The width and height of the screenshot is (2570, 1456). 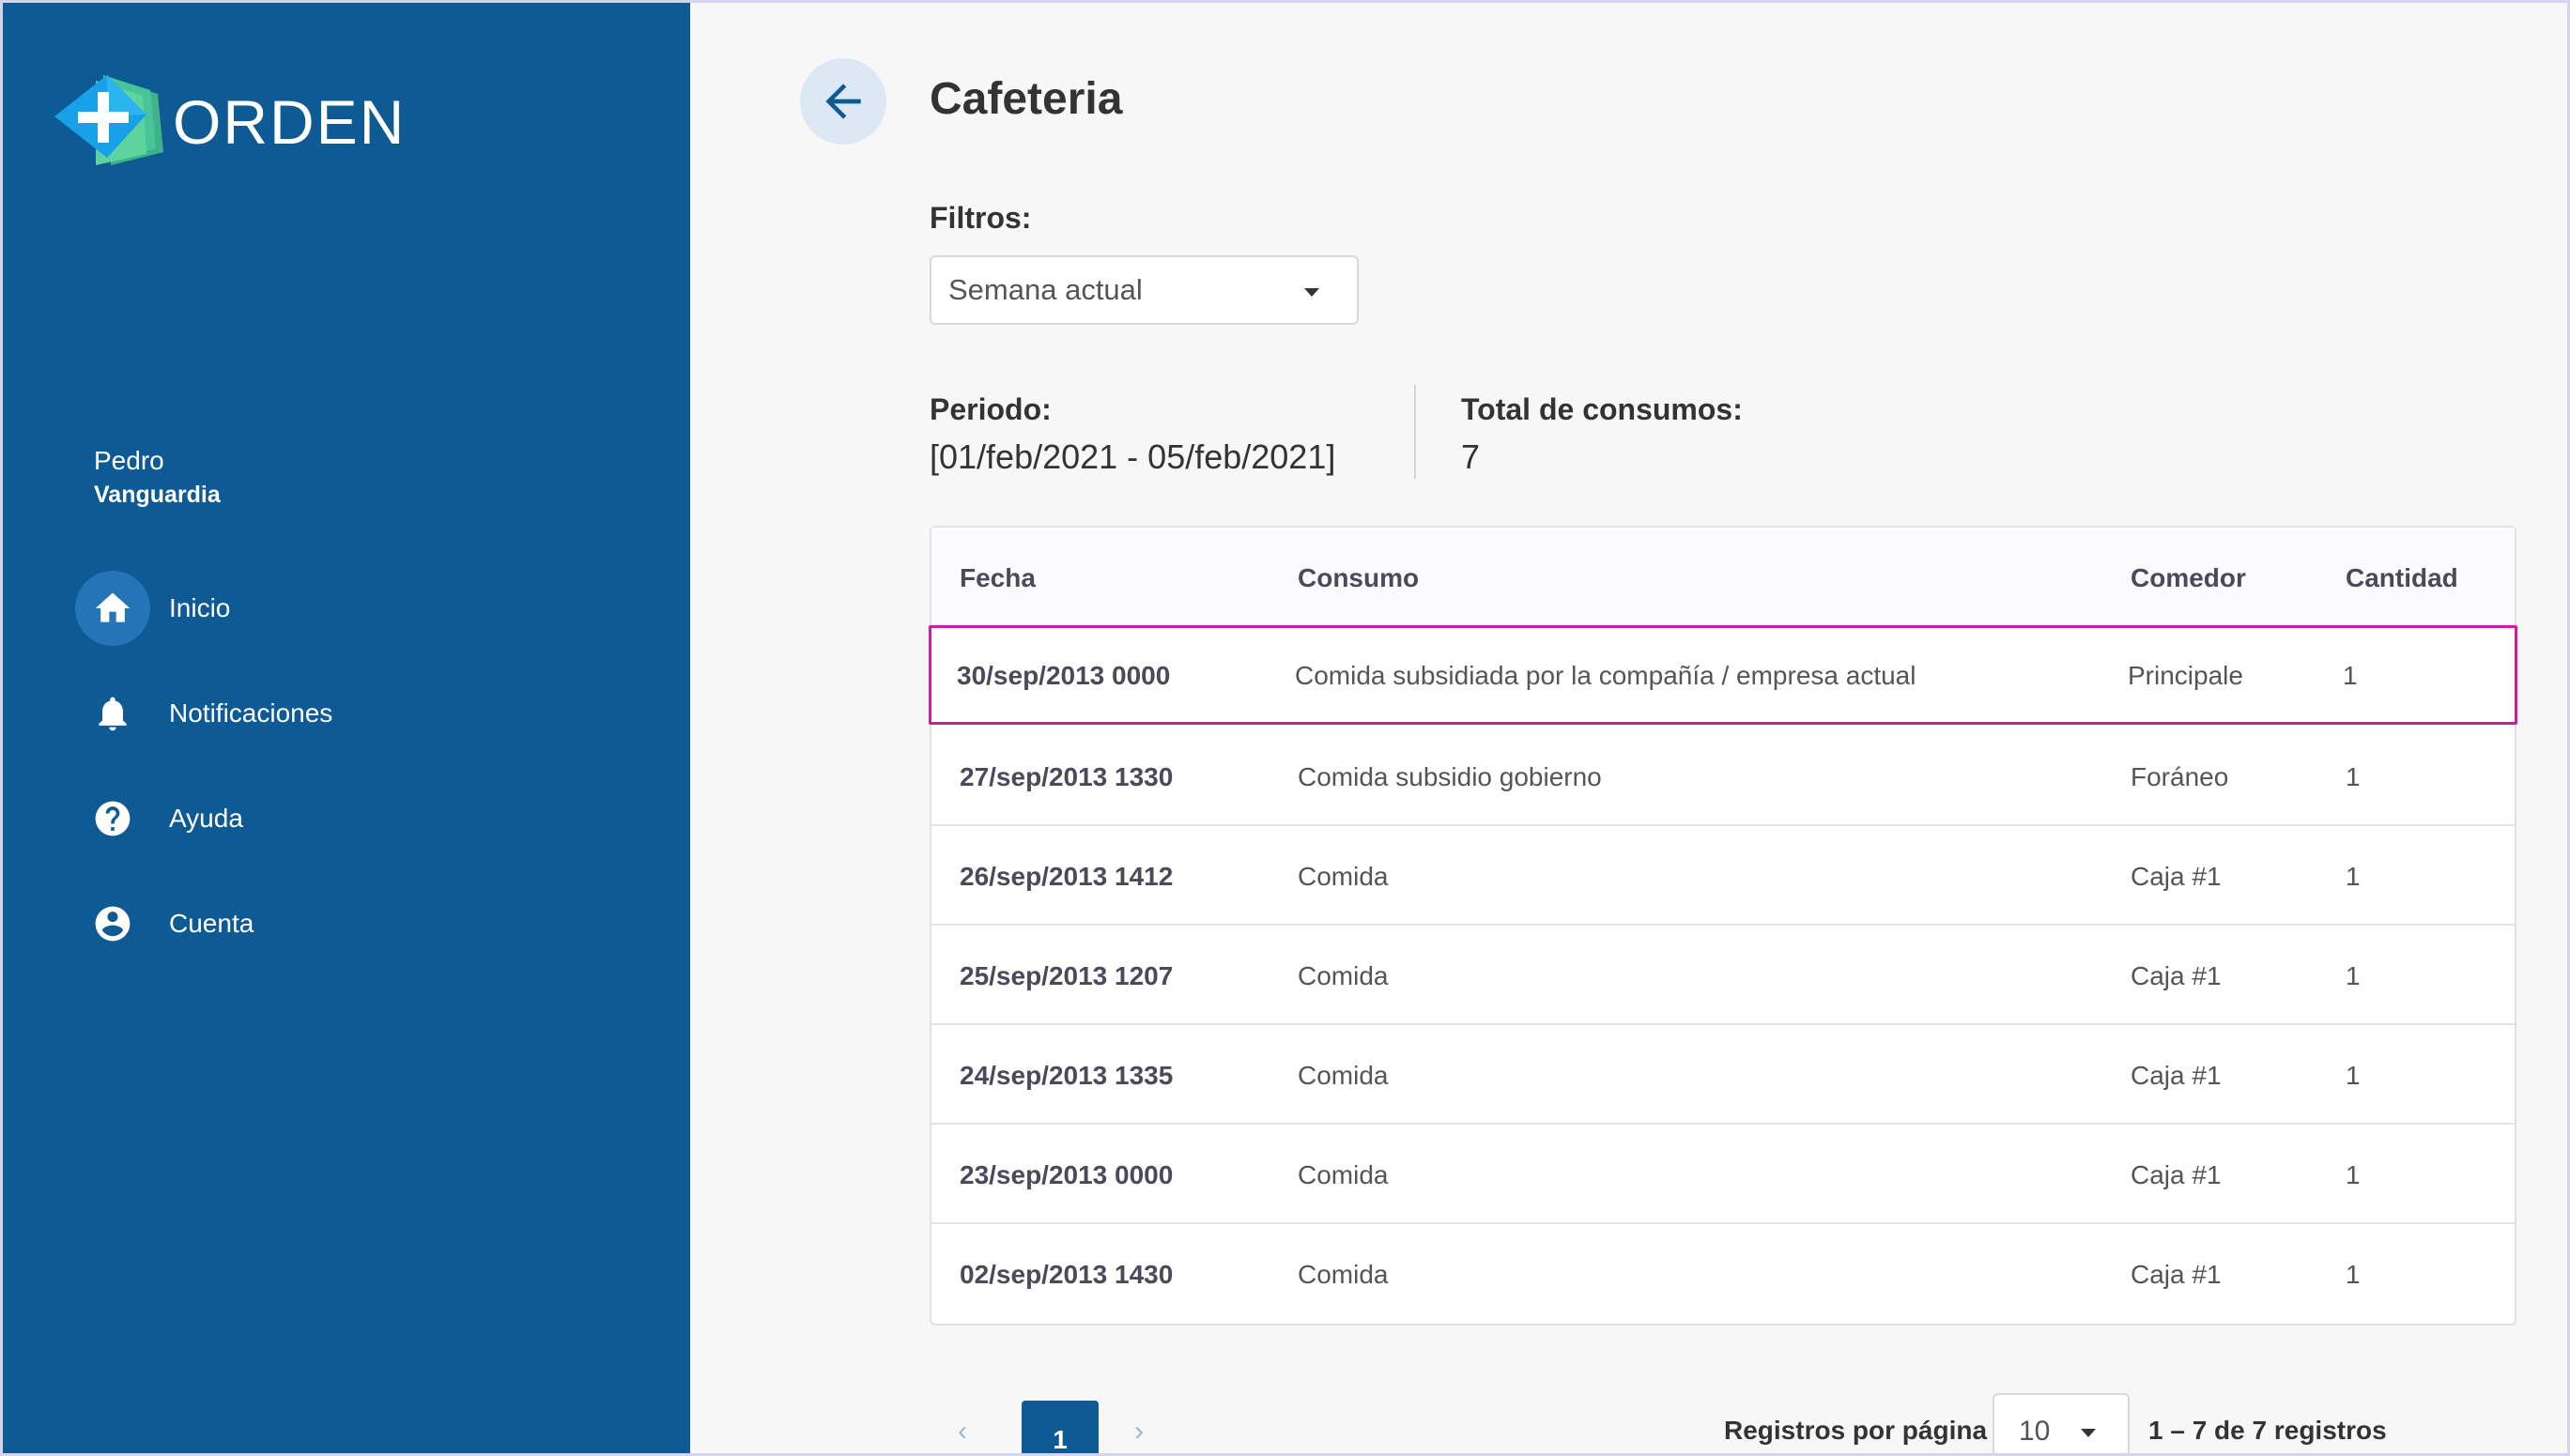 I want to click on sidebar-item-ayuda: Ayuda, so click(x=357, y=818).